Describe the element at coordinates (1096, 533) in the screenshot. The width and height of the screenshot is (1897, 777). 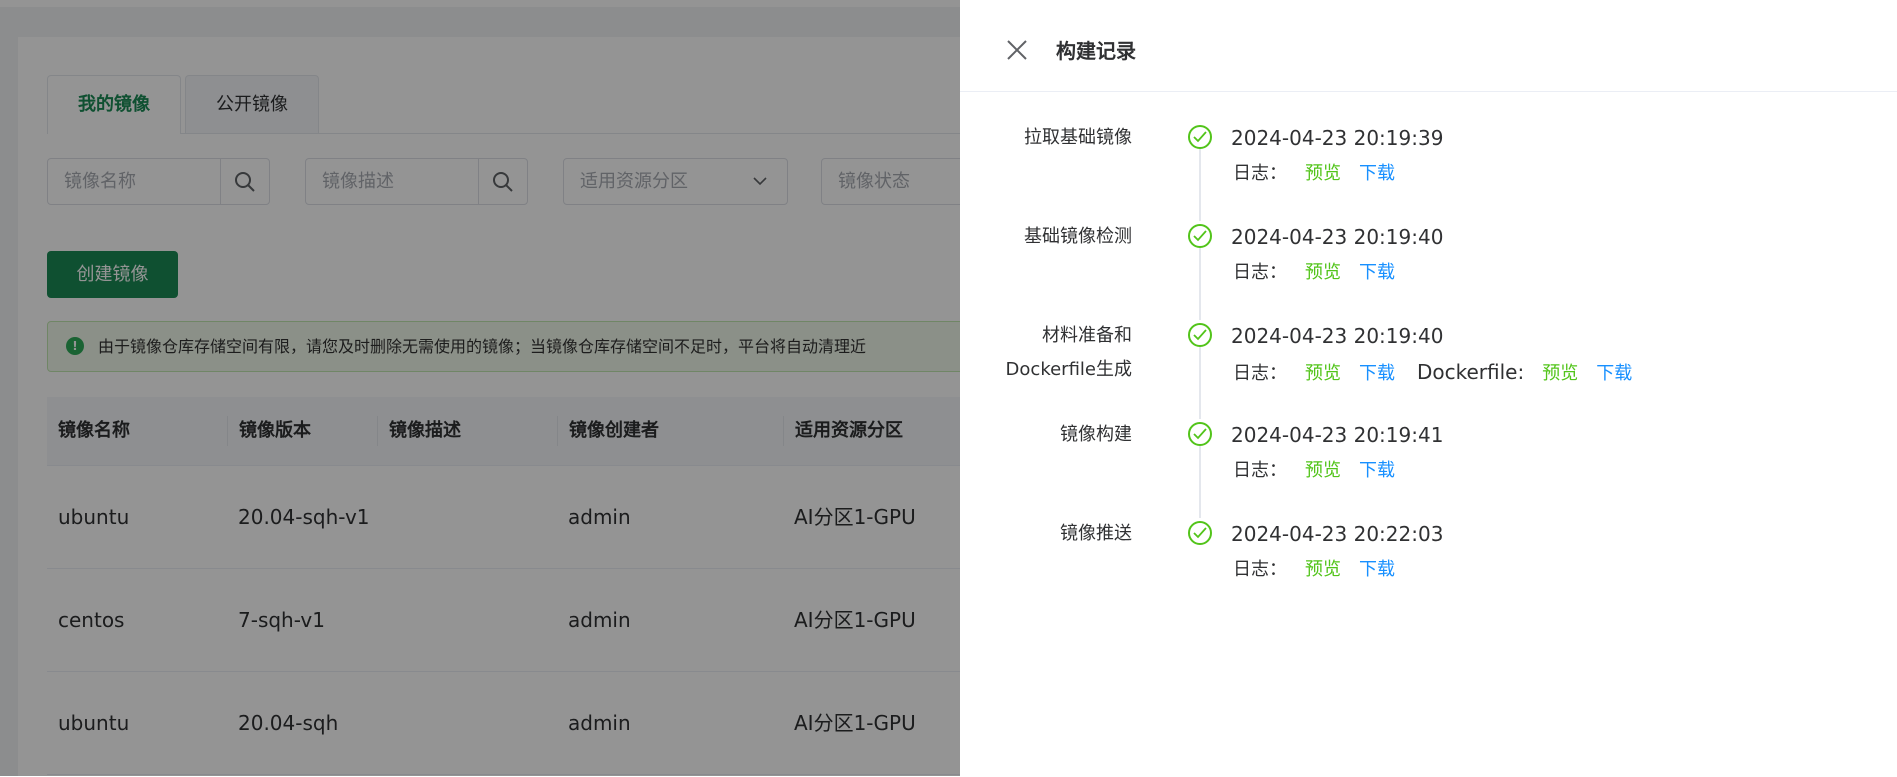
I see `step-label: 镜像推送` at that location.